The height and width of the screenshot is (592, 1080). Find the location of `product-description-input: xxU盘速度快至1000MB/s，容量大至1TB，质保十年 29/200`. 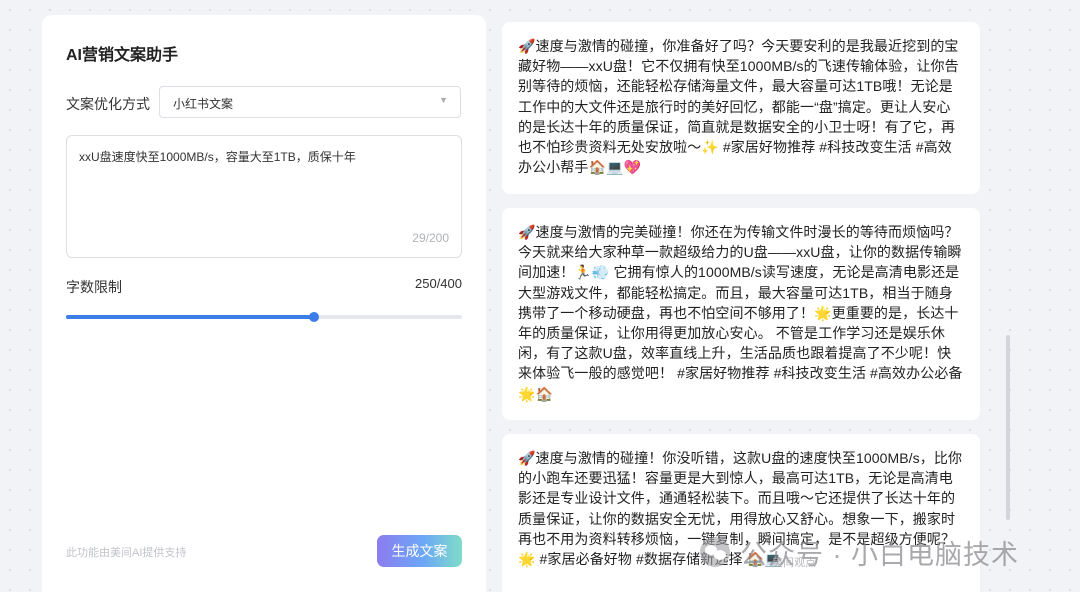

product-description-input: xxU盘速度快至1000MB/s，容量大至1TB，质保十年 29/200 is located at coordinates (264, 196).